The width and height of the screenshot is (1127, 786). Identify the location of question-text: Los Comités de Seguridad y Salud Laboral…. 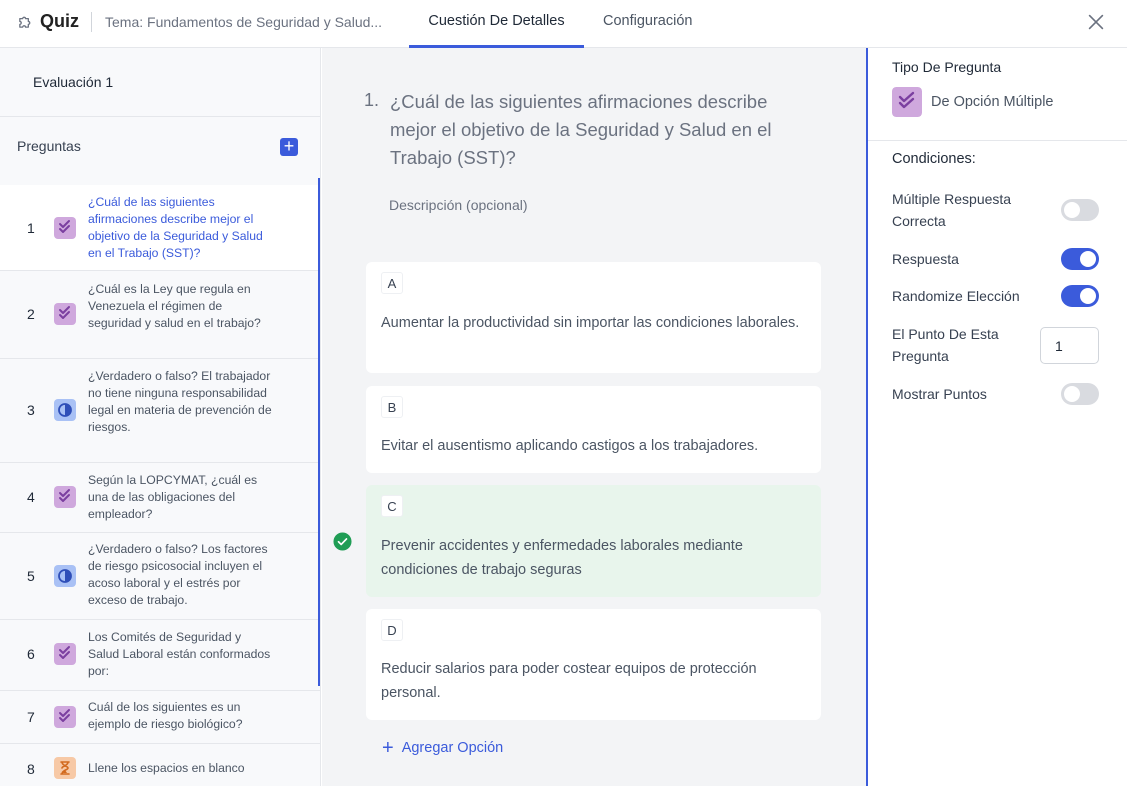
(179, 654).